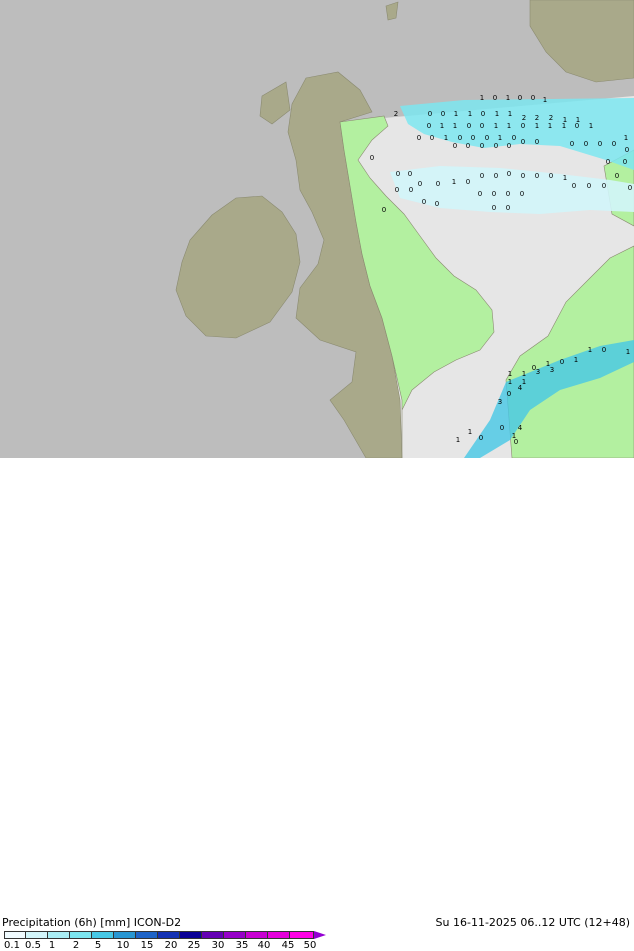  I want to click on valid-time: Su 16-11-2025 06..12 UTC (12+48), so click(532, 922).